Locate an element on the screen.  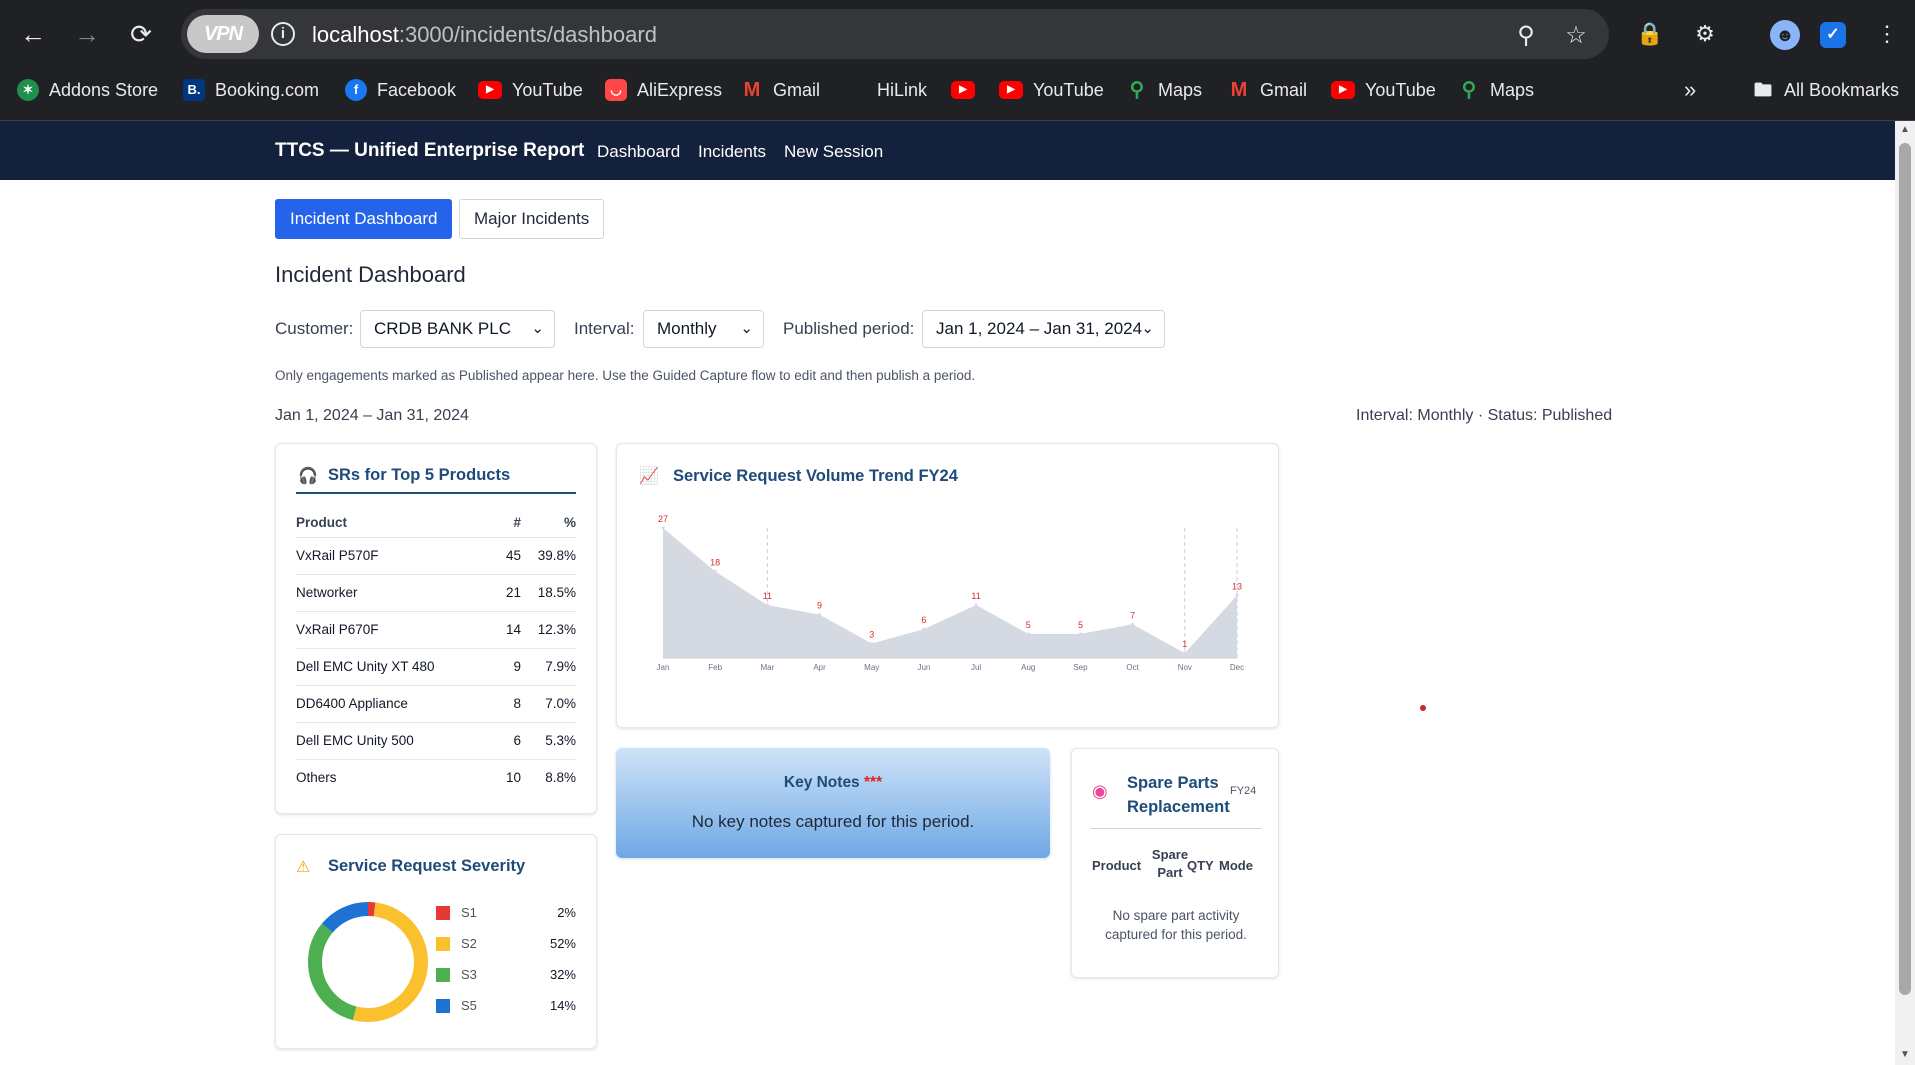
shield-extension-icon: ✓ is located at coordinates (1833, 35).